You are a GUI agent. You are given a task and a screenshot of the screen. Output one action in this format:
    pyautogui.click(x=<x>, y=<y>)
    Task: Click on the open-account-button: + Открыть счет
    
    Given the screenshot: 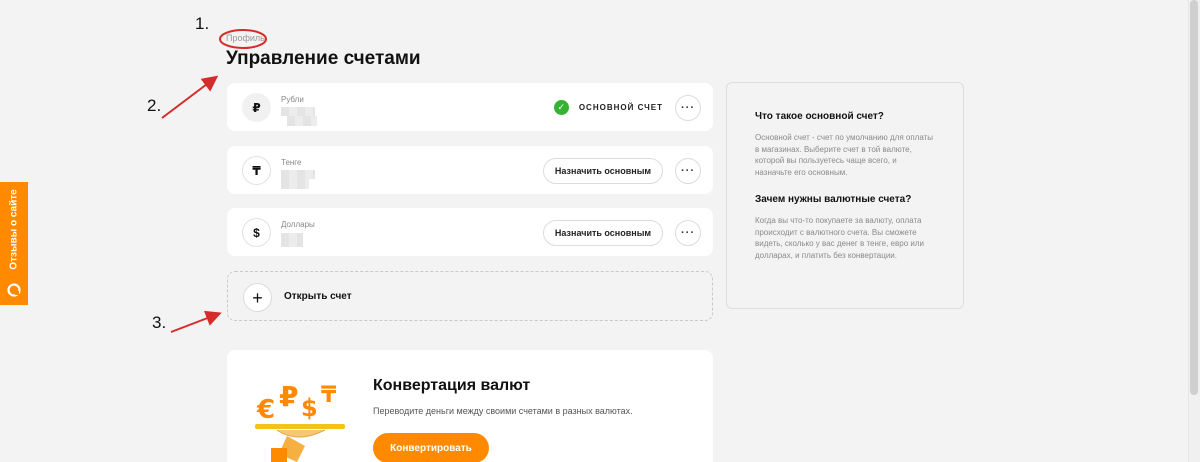 What is the action you would take?
    pyautogui.click(x=470, y=296)
    